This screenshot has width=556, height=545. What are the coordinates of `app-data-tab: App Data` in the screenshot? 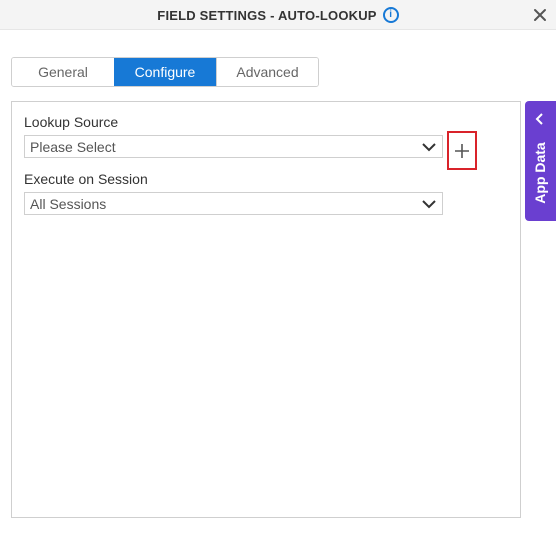 It's located at (540, 161).